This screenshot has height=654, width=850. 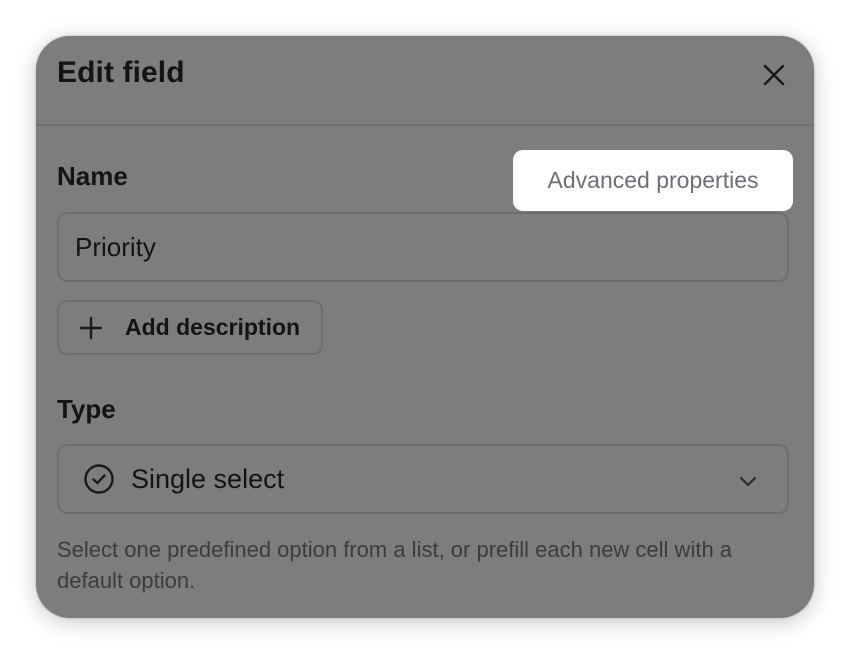 I want to click on close-button, so click(x=774, y=75).